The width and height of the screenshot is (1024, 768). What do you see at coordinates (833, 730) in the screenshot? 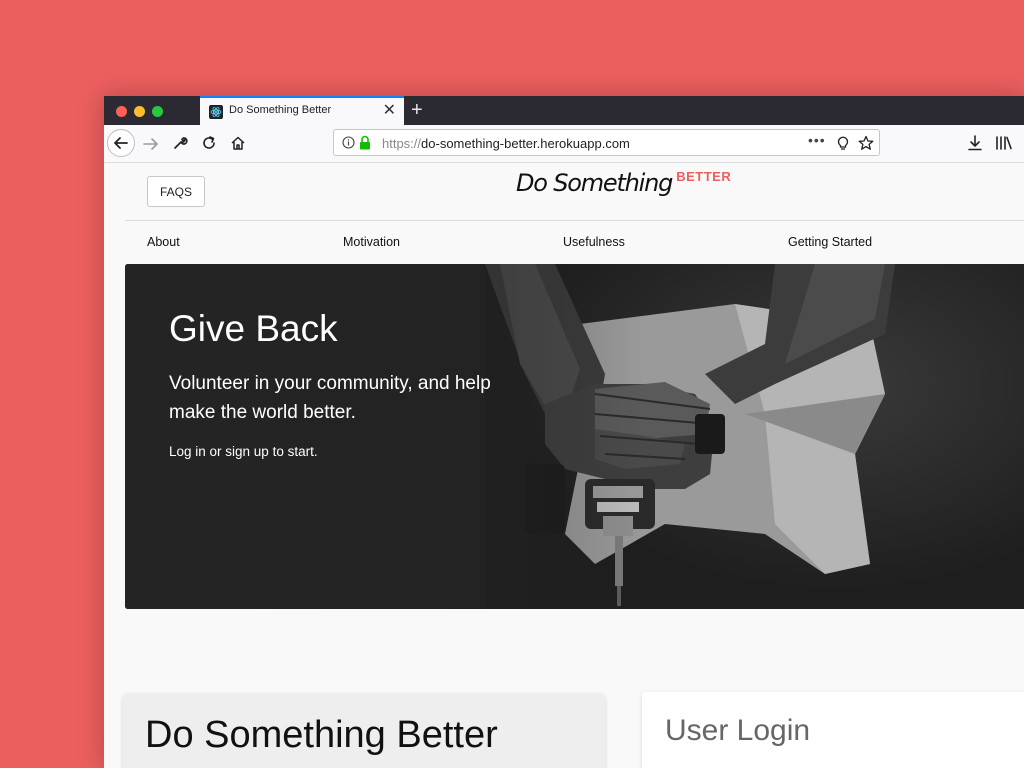
I see `login-card: User Login` at bounding box center [833, 730].